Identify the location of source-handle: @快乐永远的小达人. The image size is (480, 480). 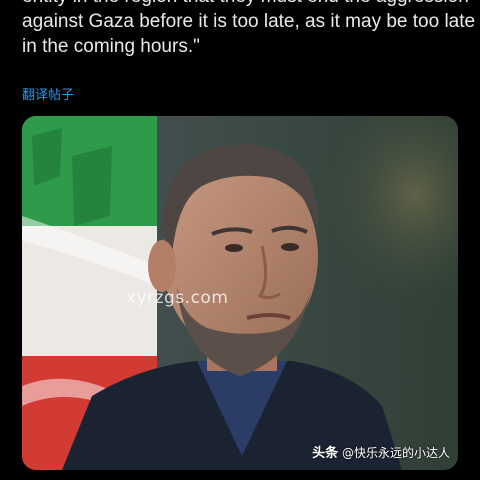
(395, 453).